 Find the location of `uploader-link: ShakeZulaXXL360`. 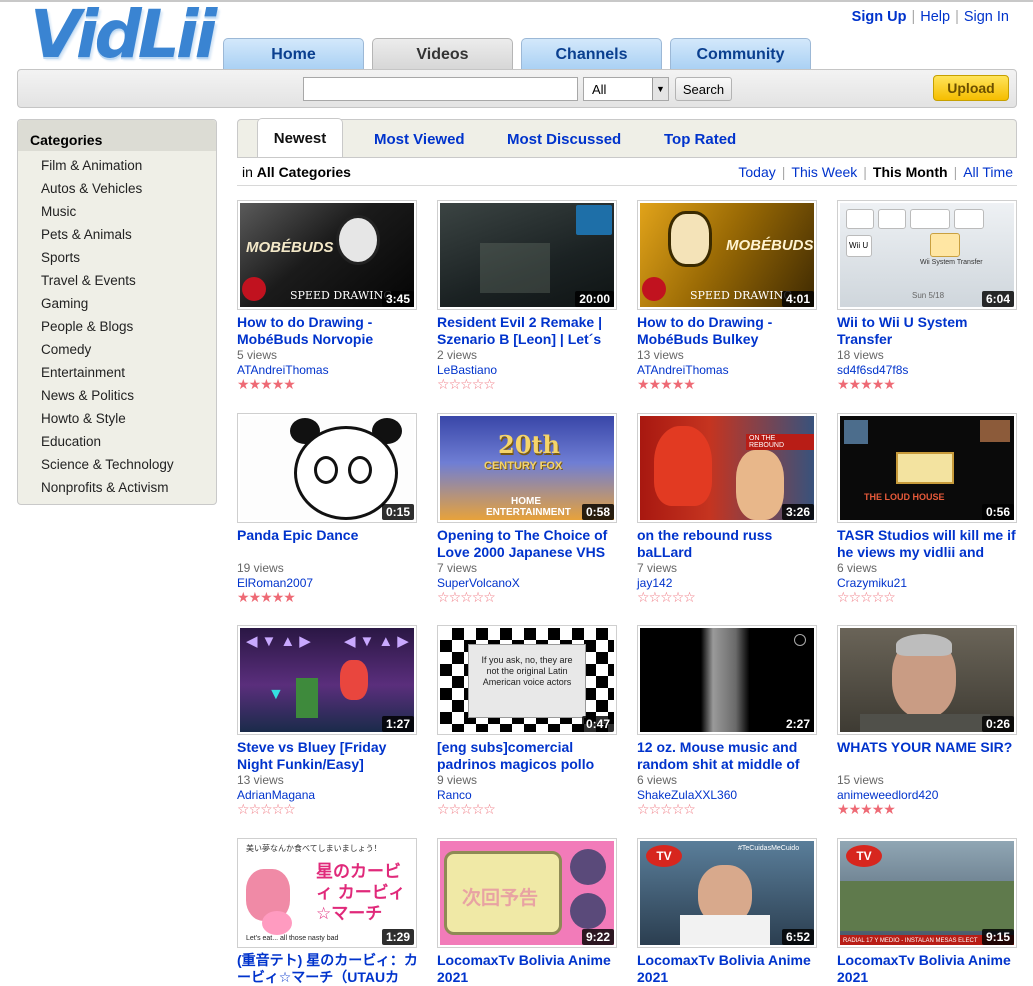

uploader-link: ShakeZulaXXL360 is located at coordinates (687, 795).